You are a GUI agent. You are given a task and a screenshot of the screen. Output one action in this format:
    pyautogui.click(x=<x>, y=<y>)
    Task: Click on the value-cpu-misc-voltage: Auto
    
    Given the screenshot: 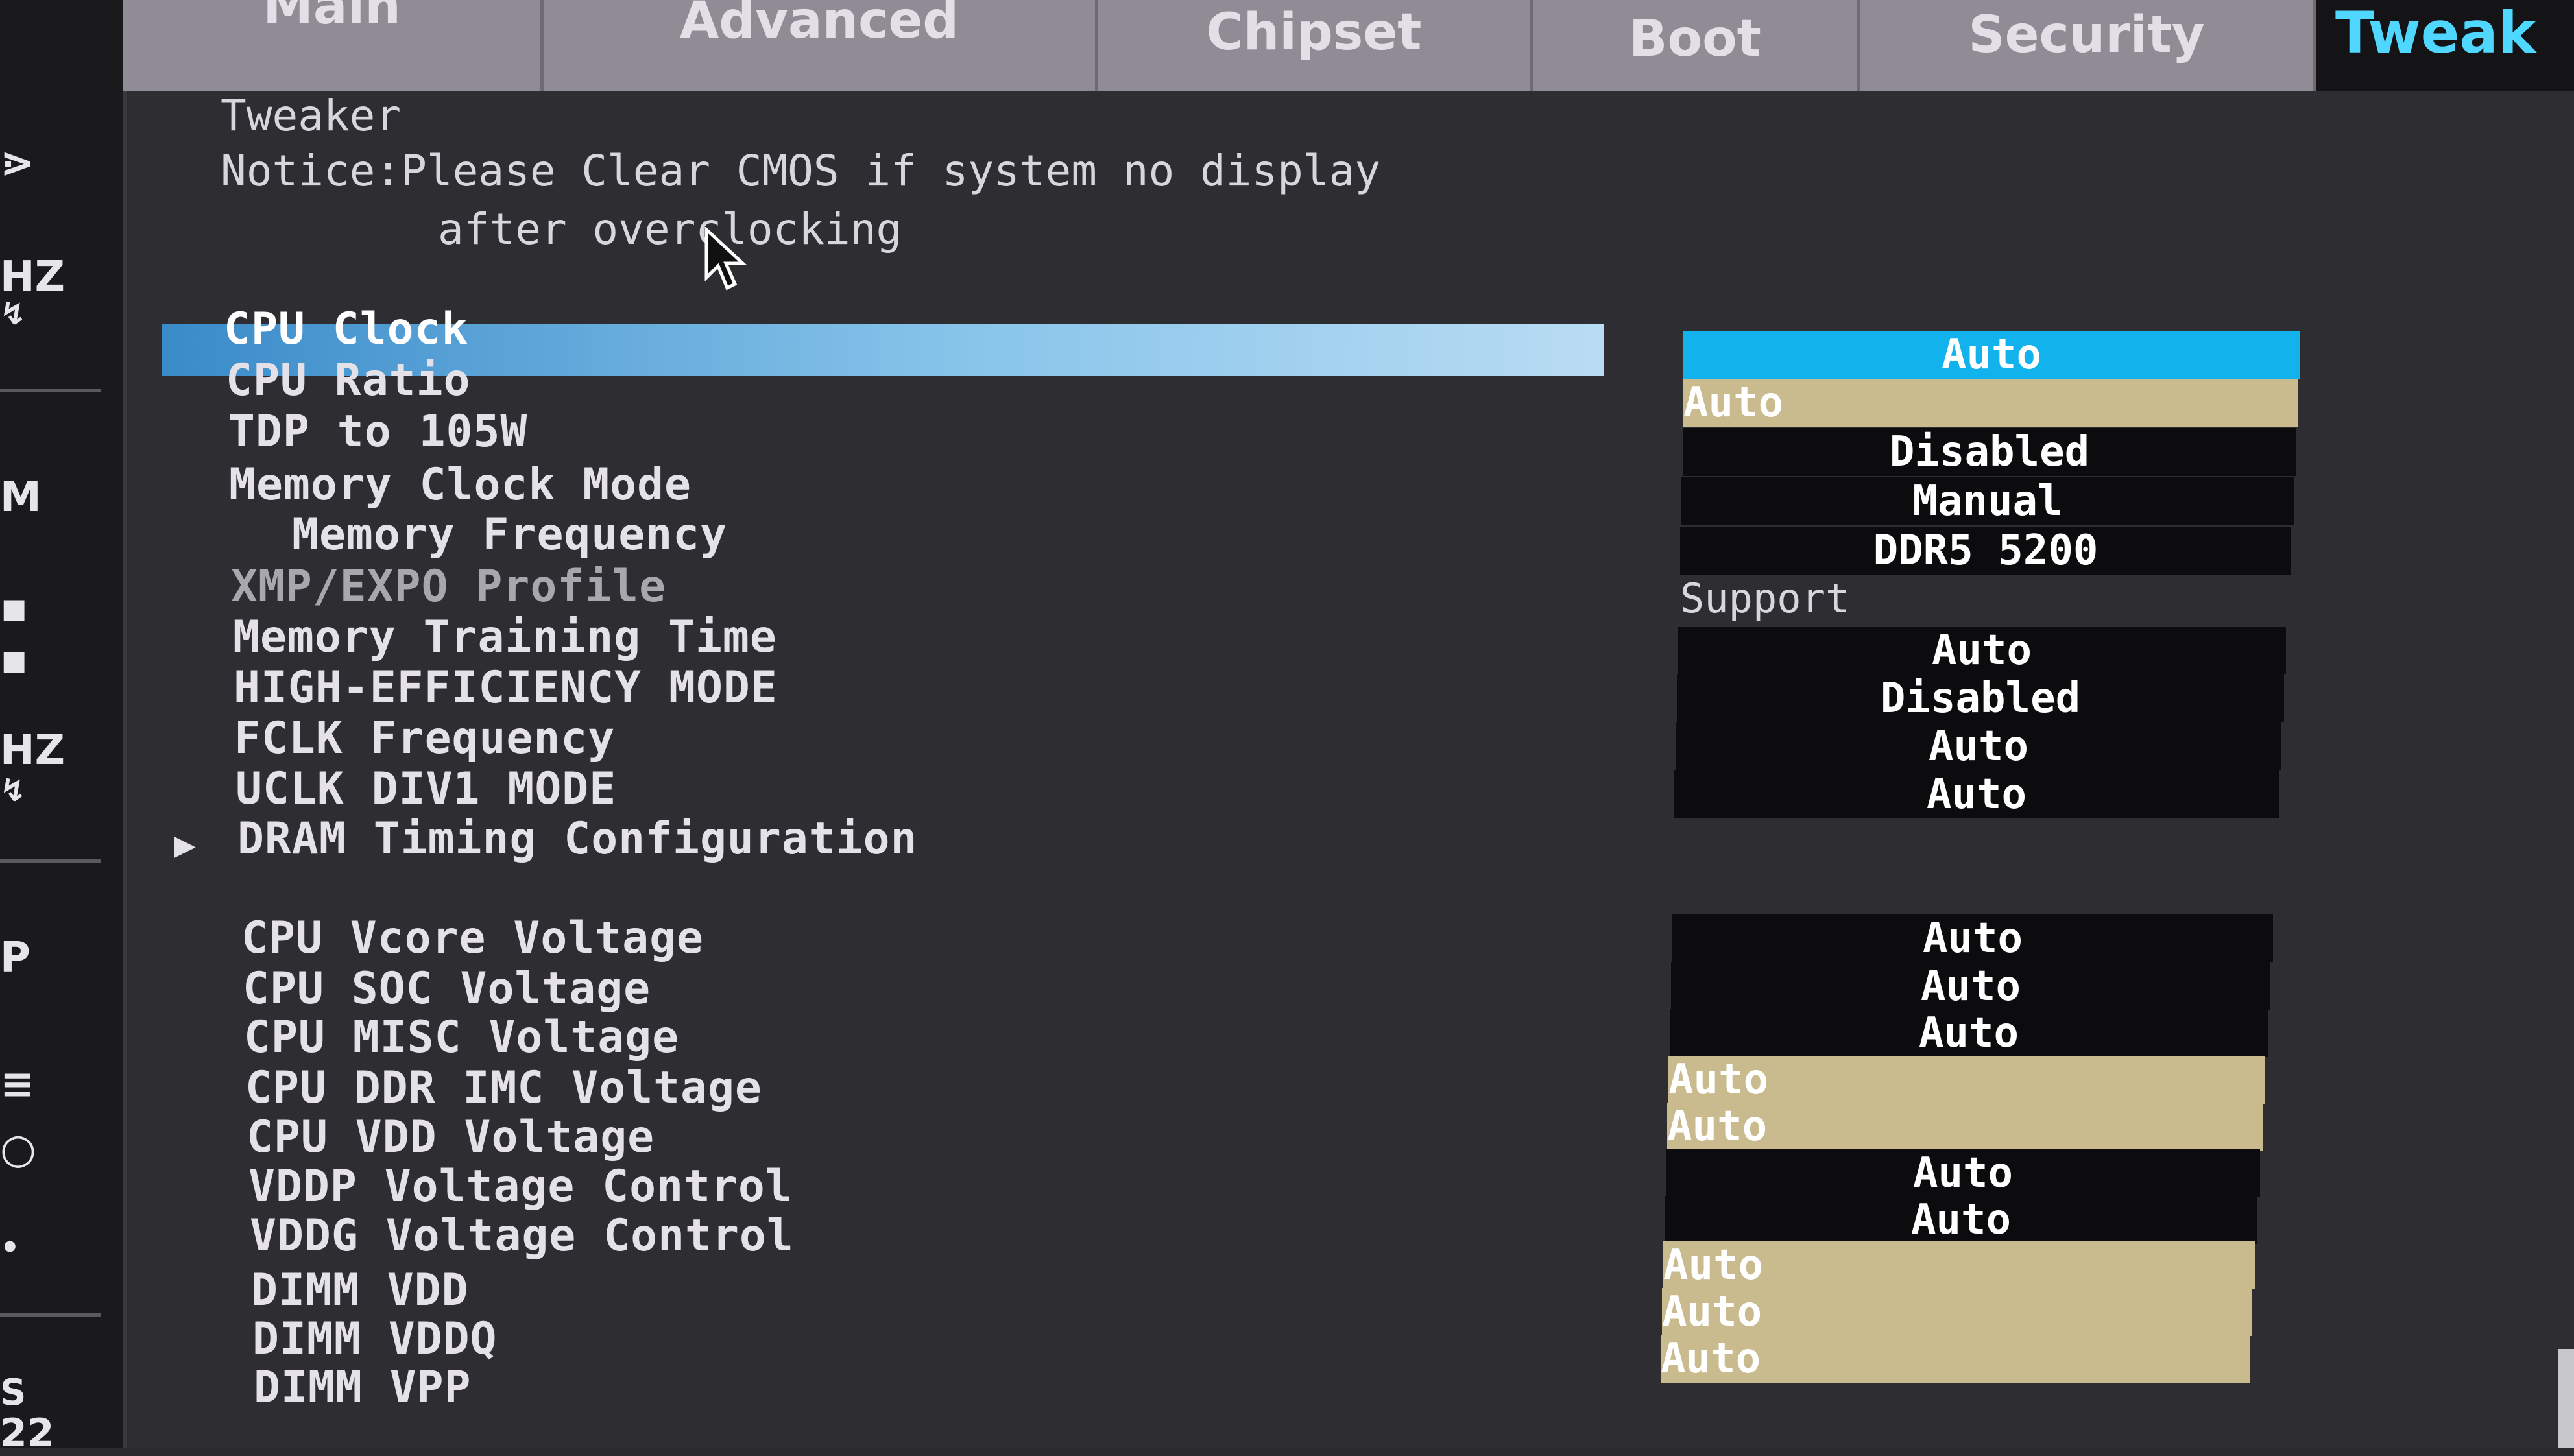 What is the action you would take?
    pyautogui.click(x=1969, y=1033)
    